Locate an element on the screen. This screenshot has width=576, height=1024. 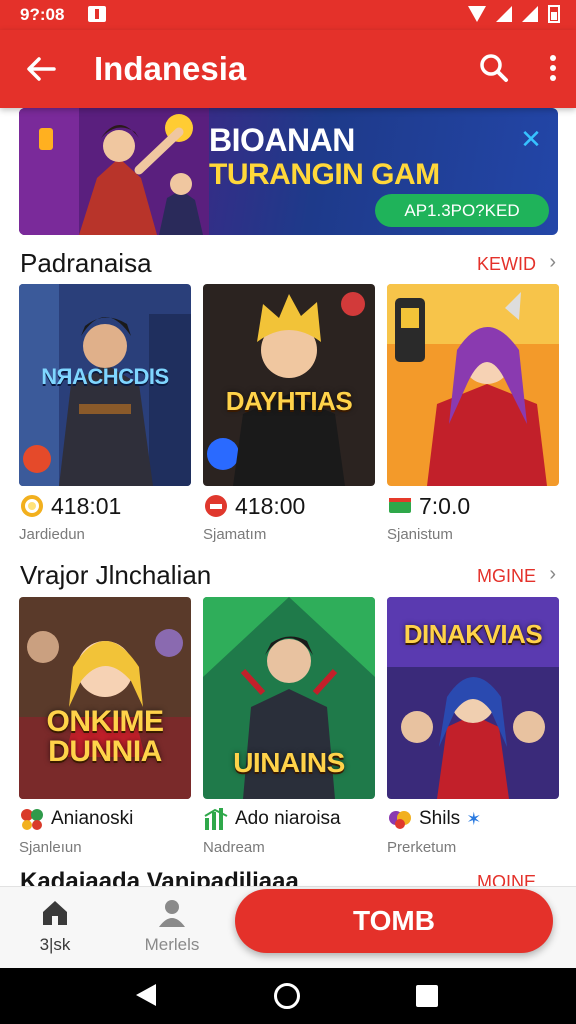
game-thumbnail: DAYHTIAS is located at coordinates (289, 385).